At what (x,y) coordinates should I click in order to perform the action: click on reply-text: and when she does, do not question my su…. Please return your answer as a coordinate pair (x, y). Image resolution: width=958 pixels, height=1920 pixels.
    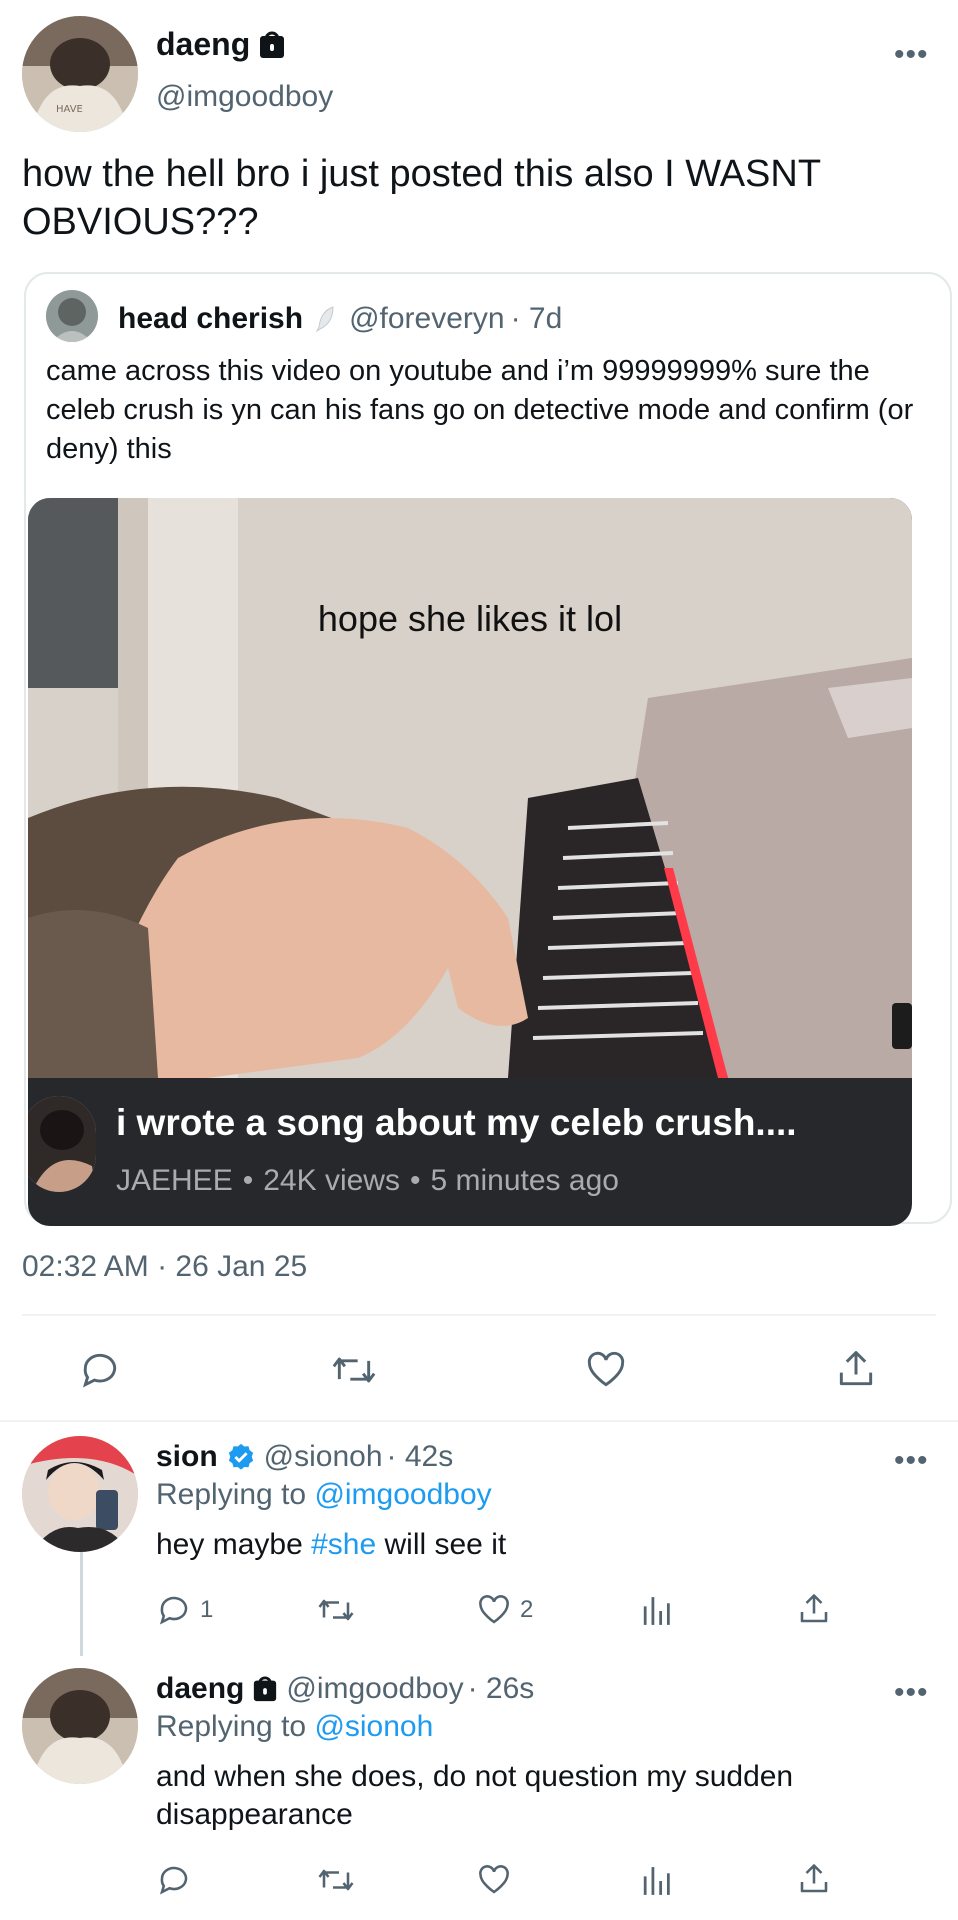
    Looking at the image, I should click on (475, 1795).